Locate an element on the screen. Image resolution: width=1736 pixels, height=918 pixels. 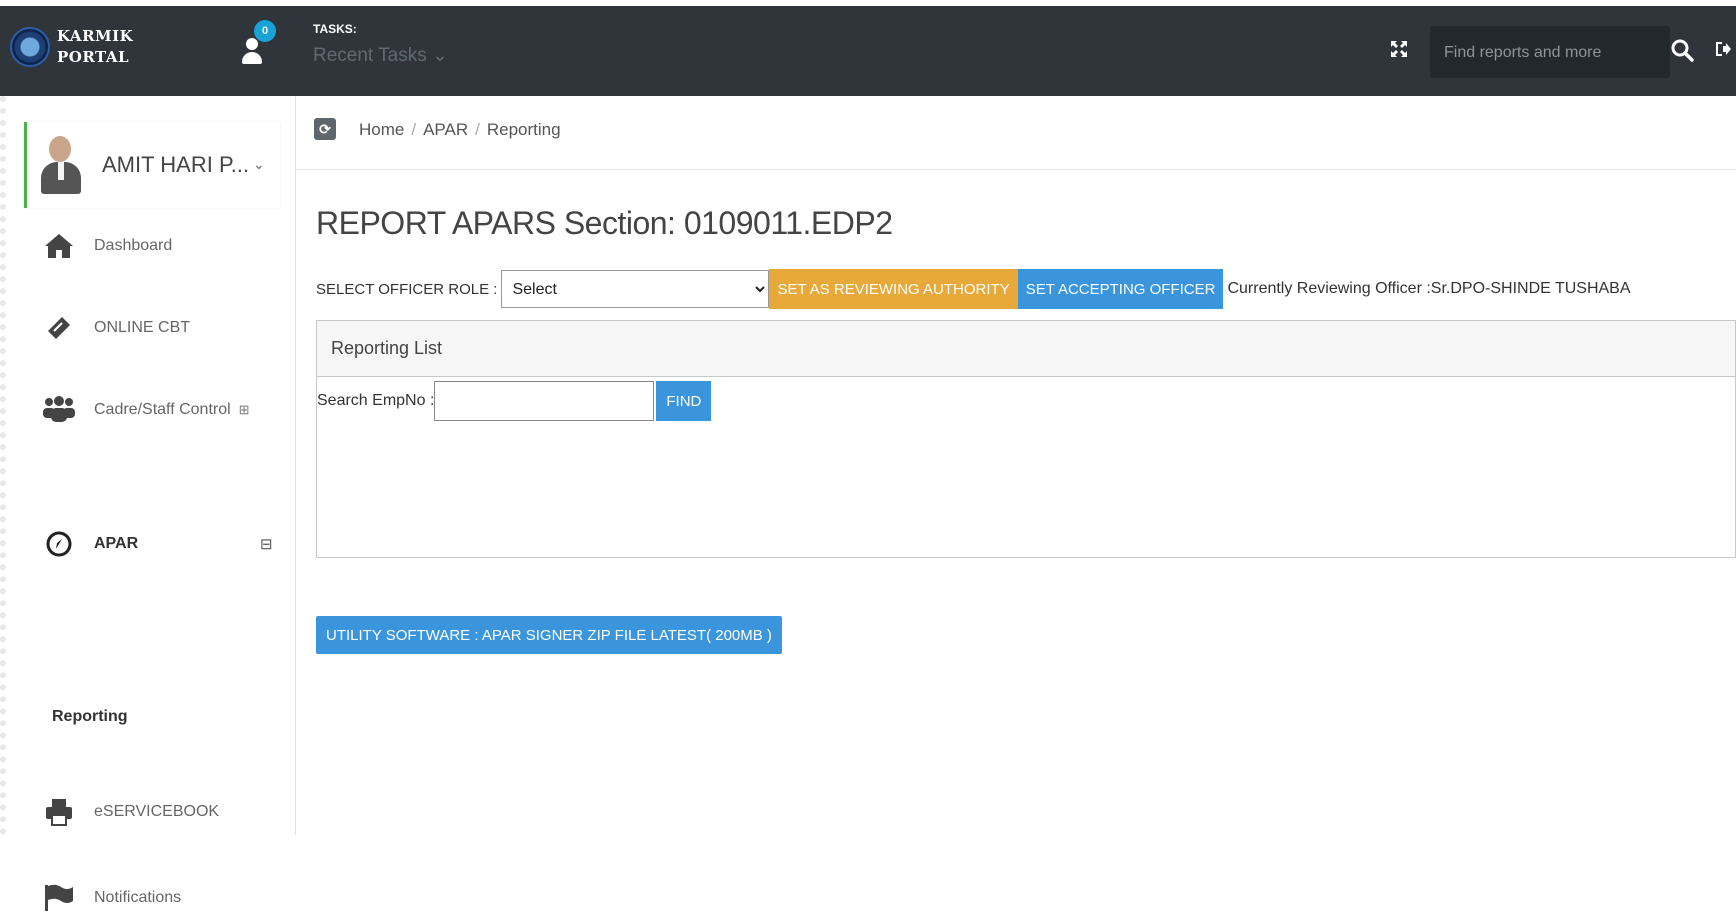
tasks-menu: TASKS: Recent Tasks ⌄ is located at coordinates (380, 44).